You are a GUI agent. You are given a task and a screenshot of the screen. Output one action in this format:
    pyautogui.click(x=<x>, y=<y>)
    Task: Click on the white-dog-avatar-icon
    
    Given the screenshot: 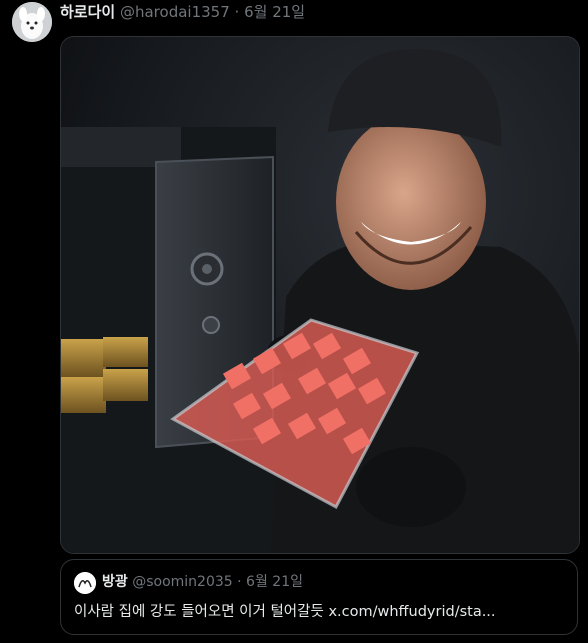 What is the action you would take?
    pyautogui.click(x=32, y=22)
    